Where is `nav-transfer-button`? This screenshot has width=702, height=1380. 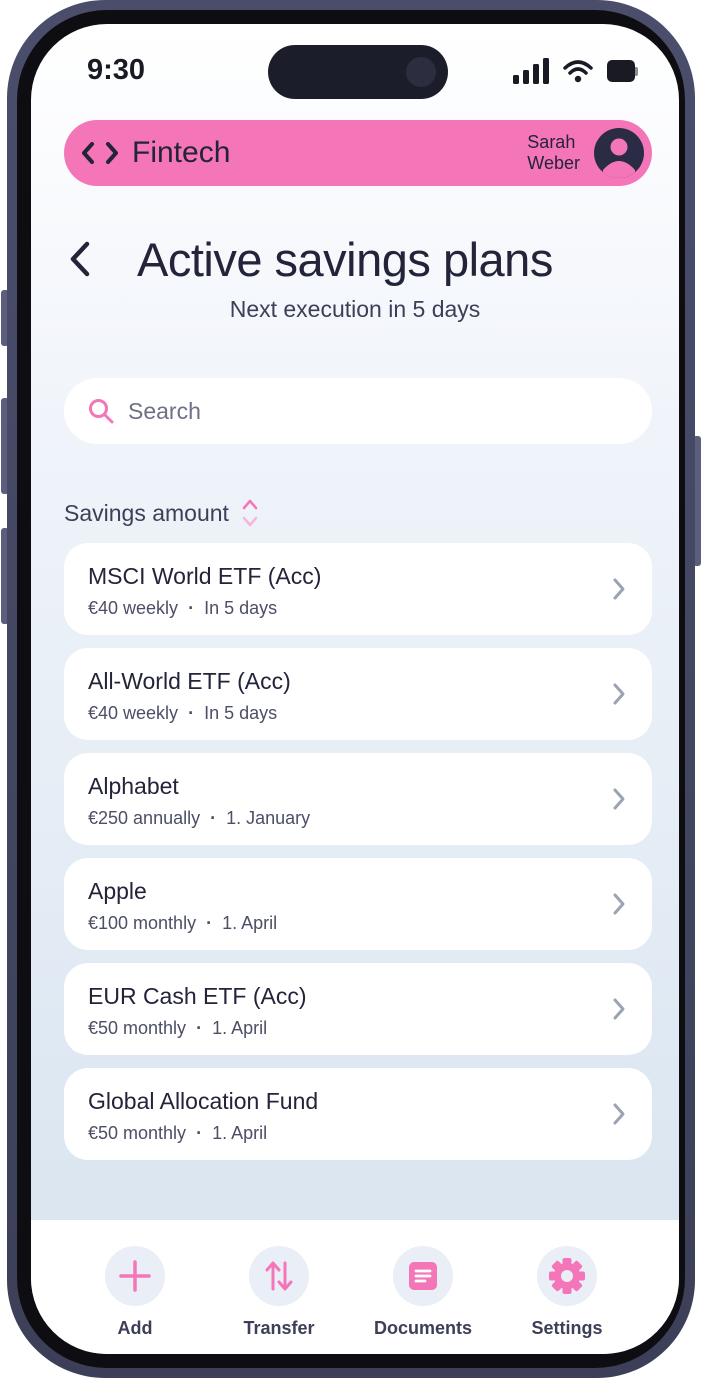 nav-transfer-button is located at coordinates (279, 1276).